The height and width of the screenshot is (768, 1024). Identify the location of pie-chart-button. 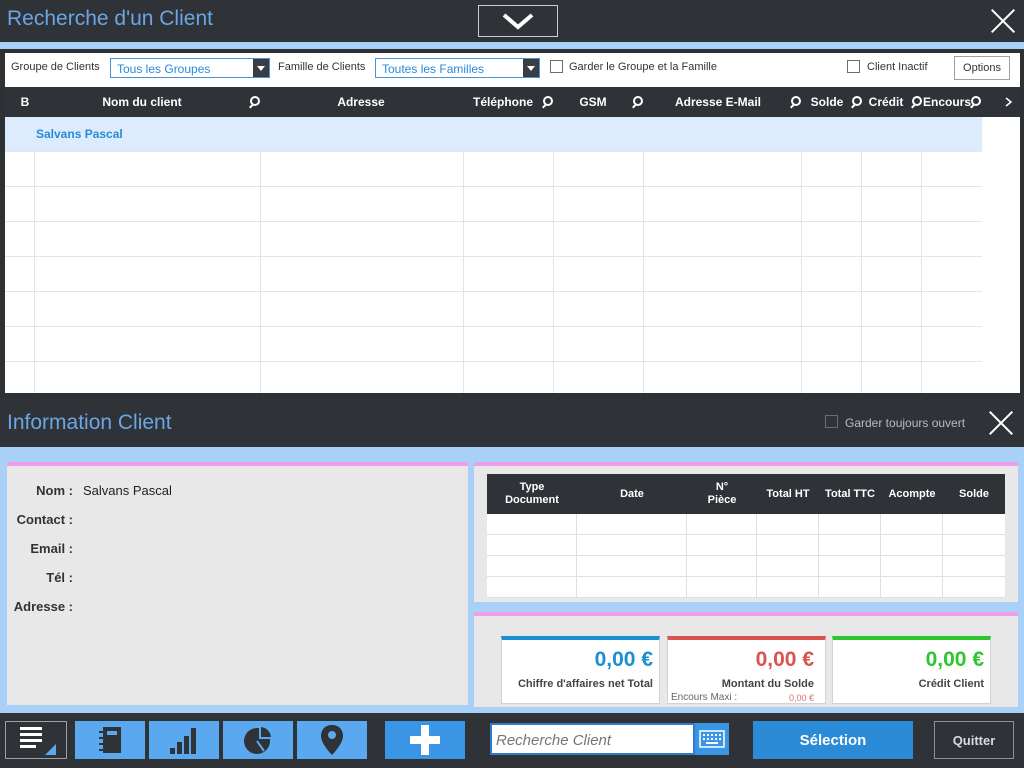
(258, 740).